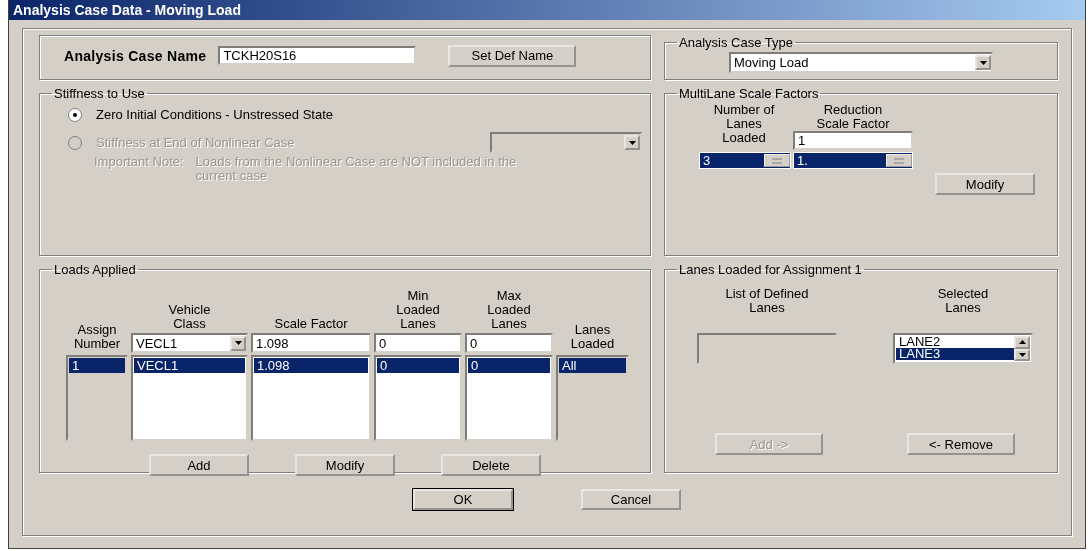  I want to click on column-header: Lanes Loaded, so click(592, 337).